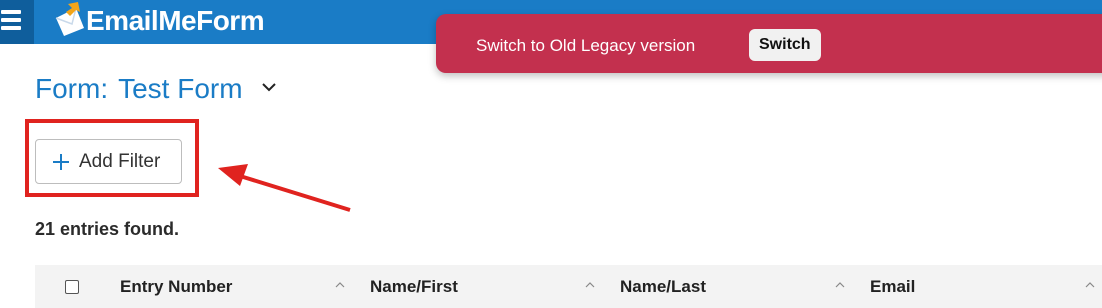 The image size is (1102, 308). Describe the element at coordinates (568, 286) in the screenshot. I see `table-header: Entry Number Name/First Name/Last Email` at that location.